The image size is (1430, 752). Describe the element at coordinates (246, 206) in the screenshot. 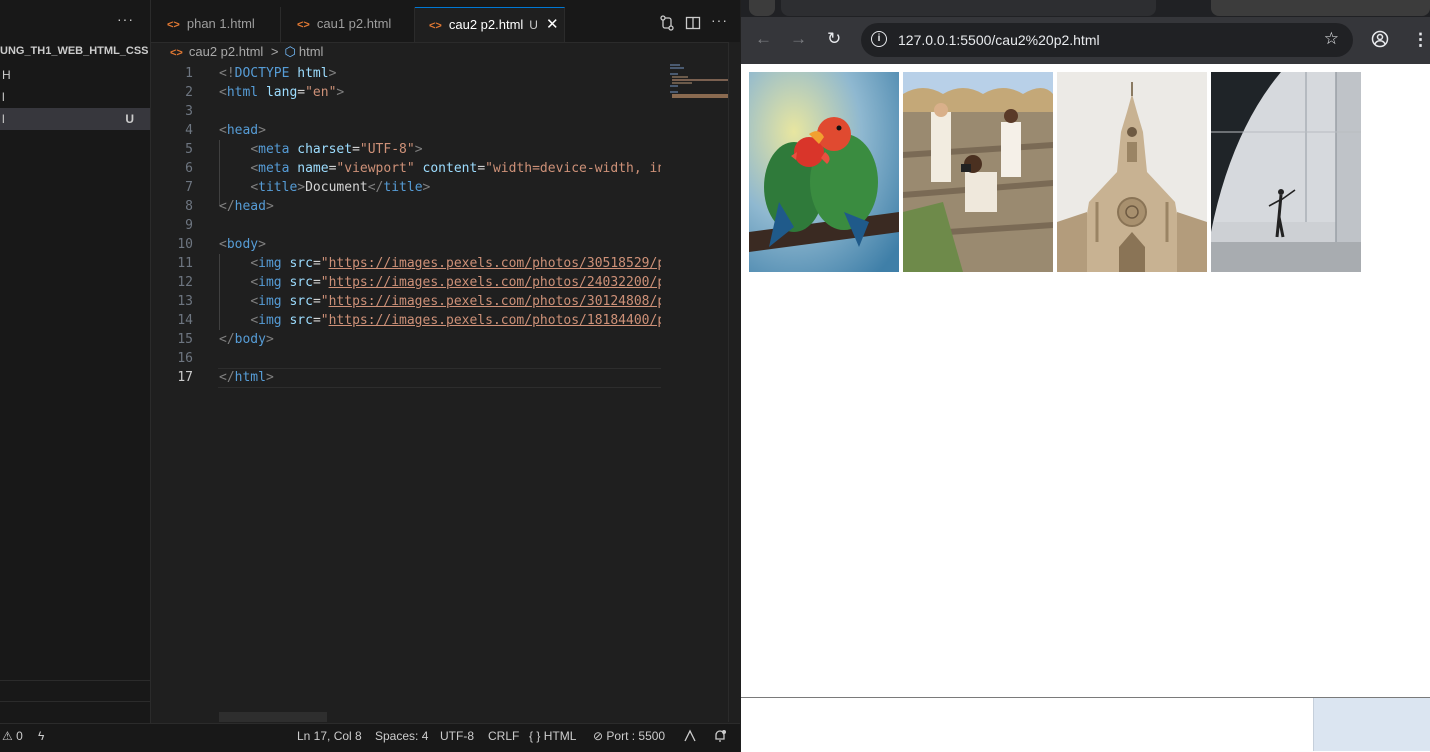

I see `code-text: </head>` at that location.